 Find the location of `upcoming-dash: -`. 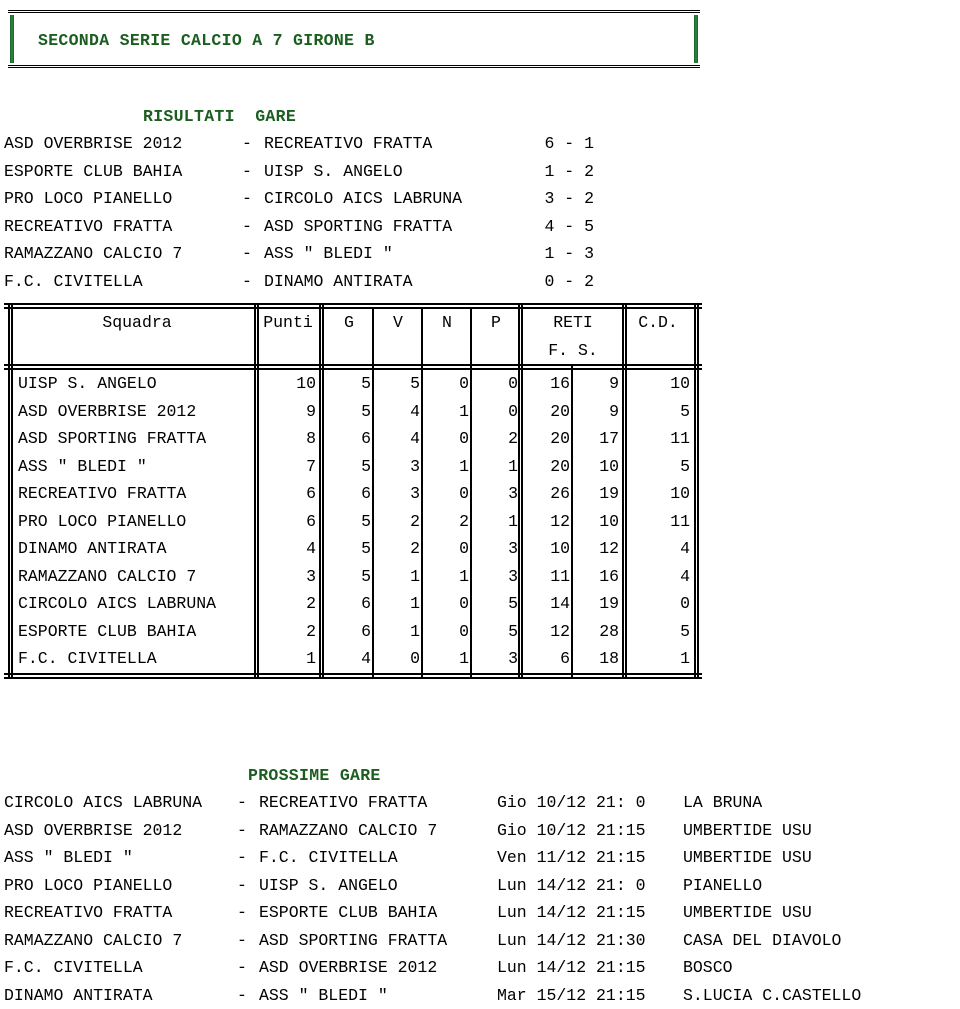

upcoming-dash: - is located at coordinates (248, 803).